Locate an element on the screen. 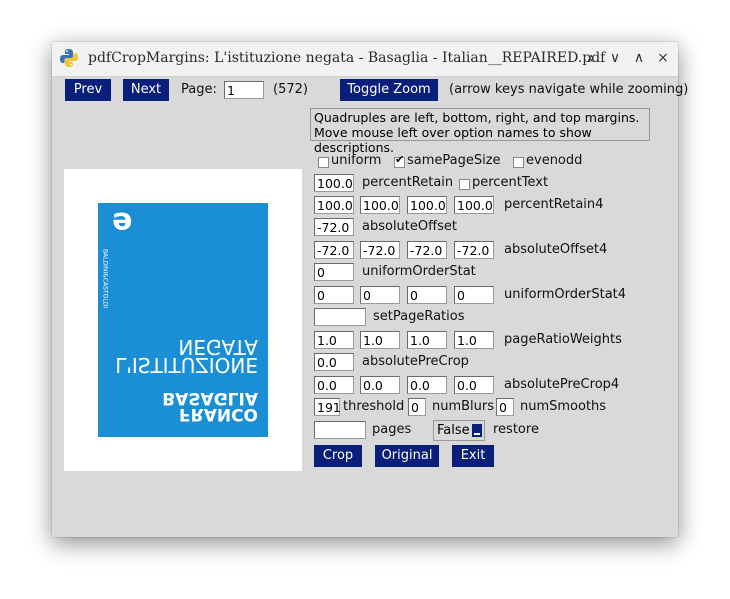 This screenshot has height=599, width=730. page-ratio-weights-bottom: 1.0 is located at coordinates (380, 340).